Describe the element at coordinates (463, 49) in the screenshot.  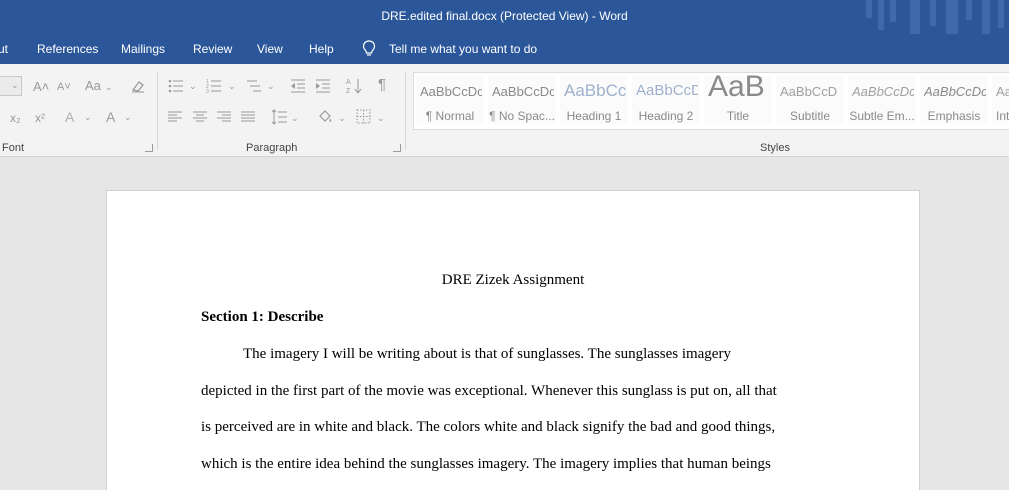
I see `tell-me-search: Tell me what you want to do` at that location.